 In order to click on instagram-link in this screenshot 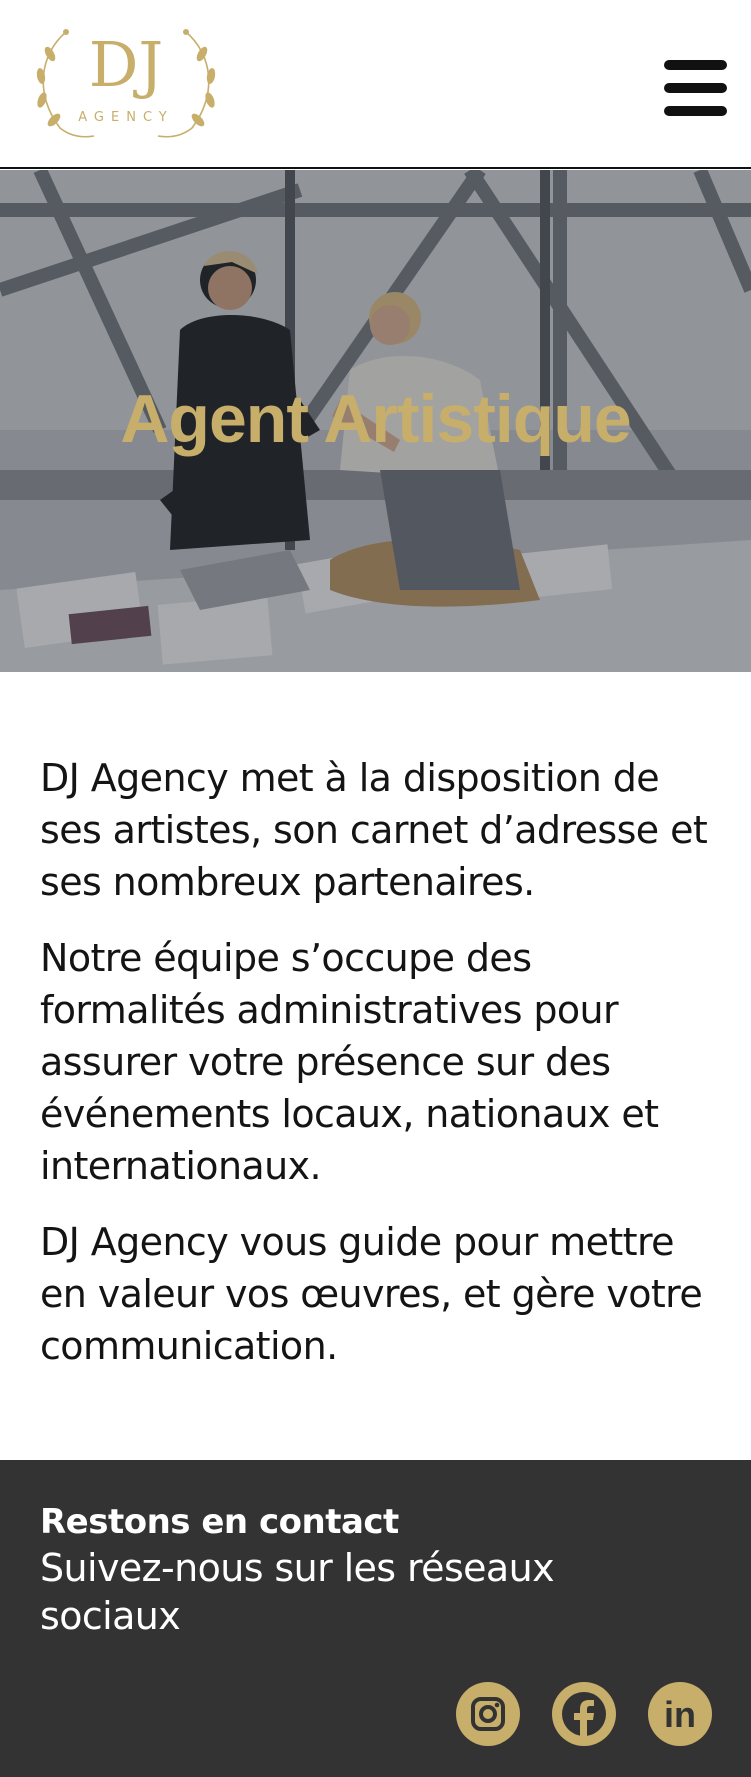, I will do `click(488, 1714)`.